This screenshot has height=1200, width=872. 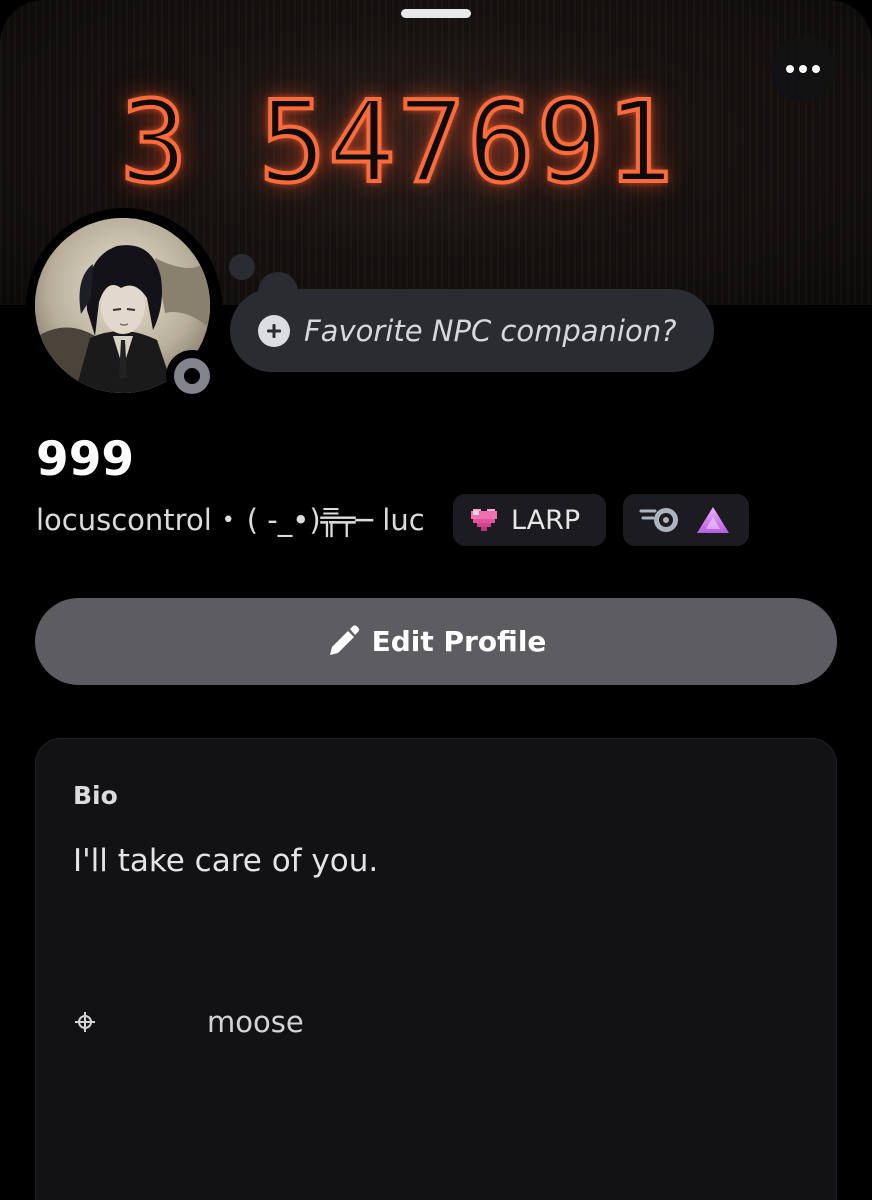 I want to click on thought-bubble-dot, so click(x=242, y=267).